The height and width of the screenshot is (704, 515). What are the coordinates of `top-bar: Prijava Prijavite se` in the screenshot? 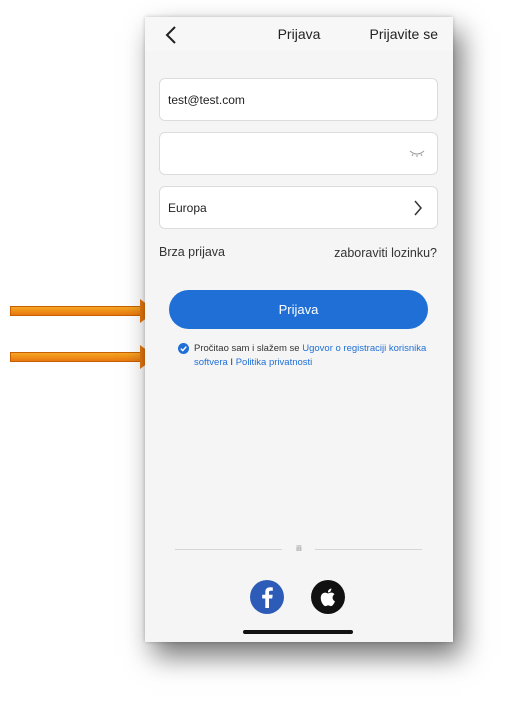 It's located at (299, 34).